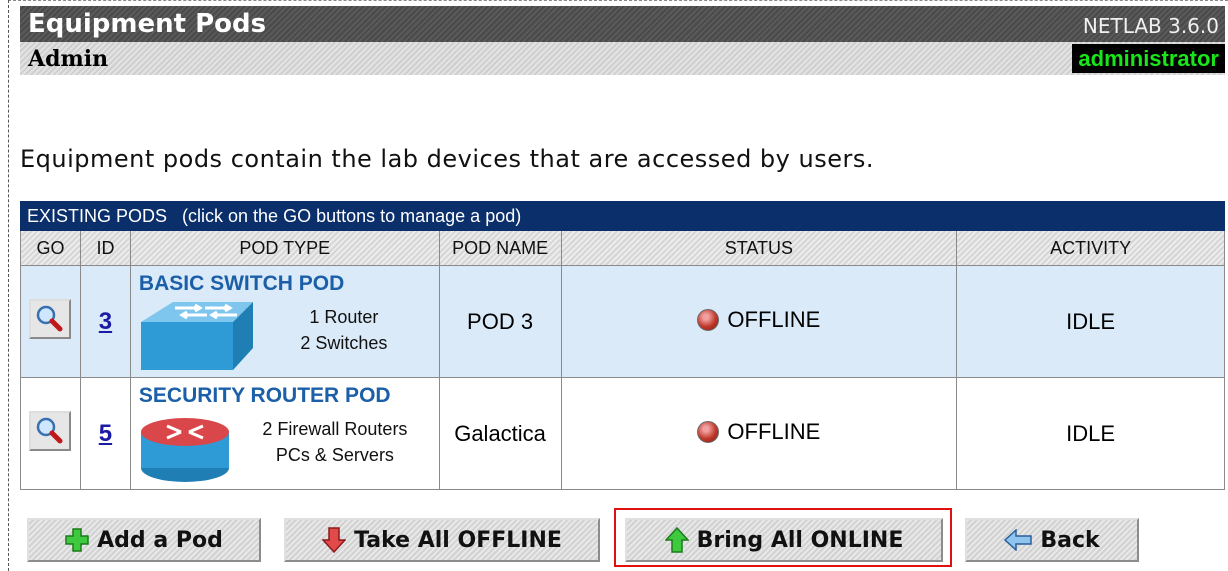 The image size is (1228, 571). Describe the element at coordinates (68, 59) in the screenshot. I see `section-label: Admin` at that location.